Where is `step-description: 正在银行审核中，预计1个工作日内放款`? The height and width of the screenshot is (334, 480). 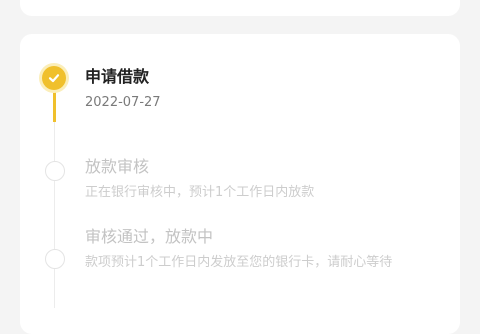 step-description: 正在银行审核中，预计1个工作日内放款 is located at coordinates (200, 192).